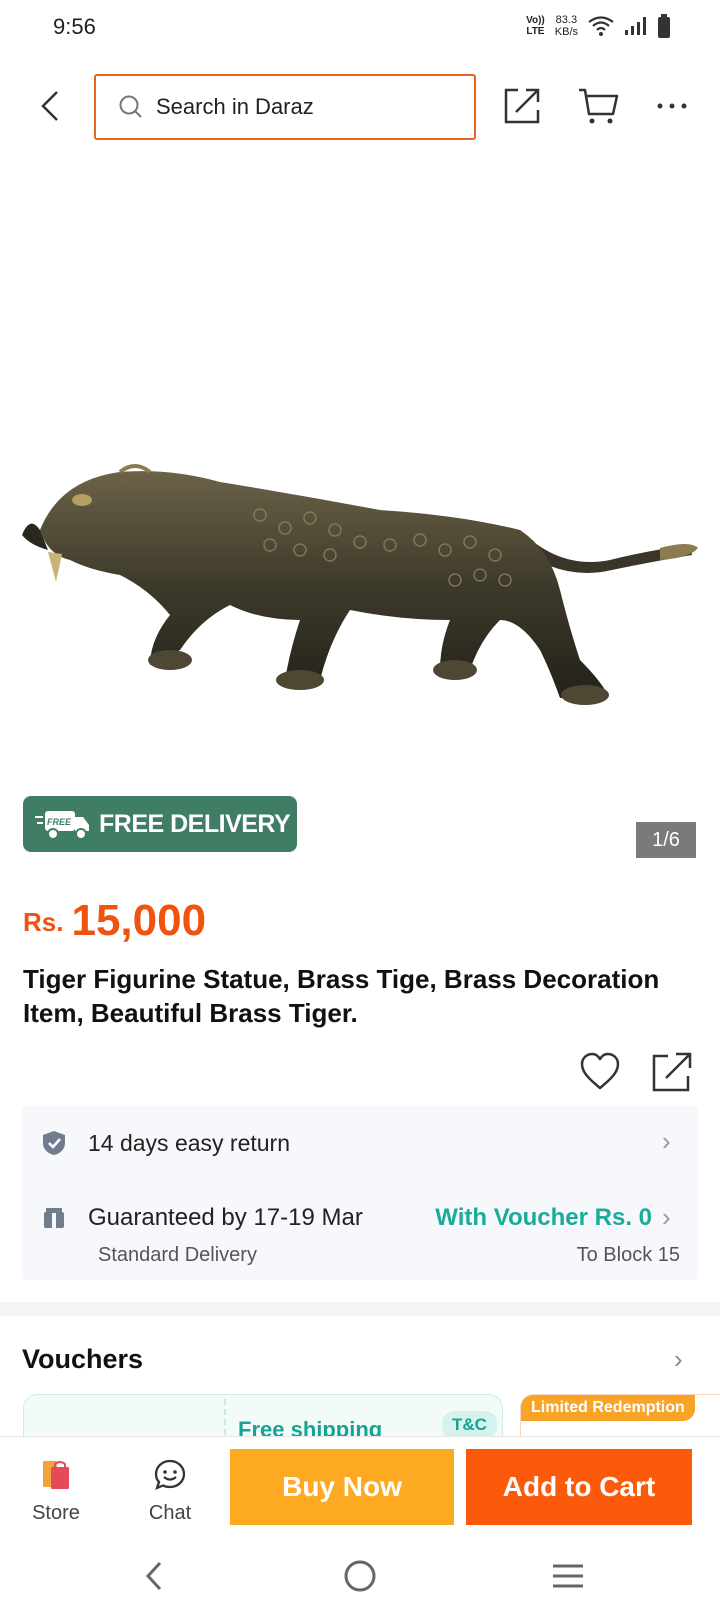 Image resolution: width=720 pixels, height=1612 pixels. I want to click on more-icon, so click(672, 106).